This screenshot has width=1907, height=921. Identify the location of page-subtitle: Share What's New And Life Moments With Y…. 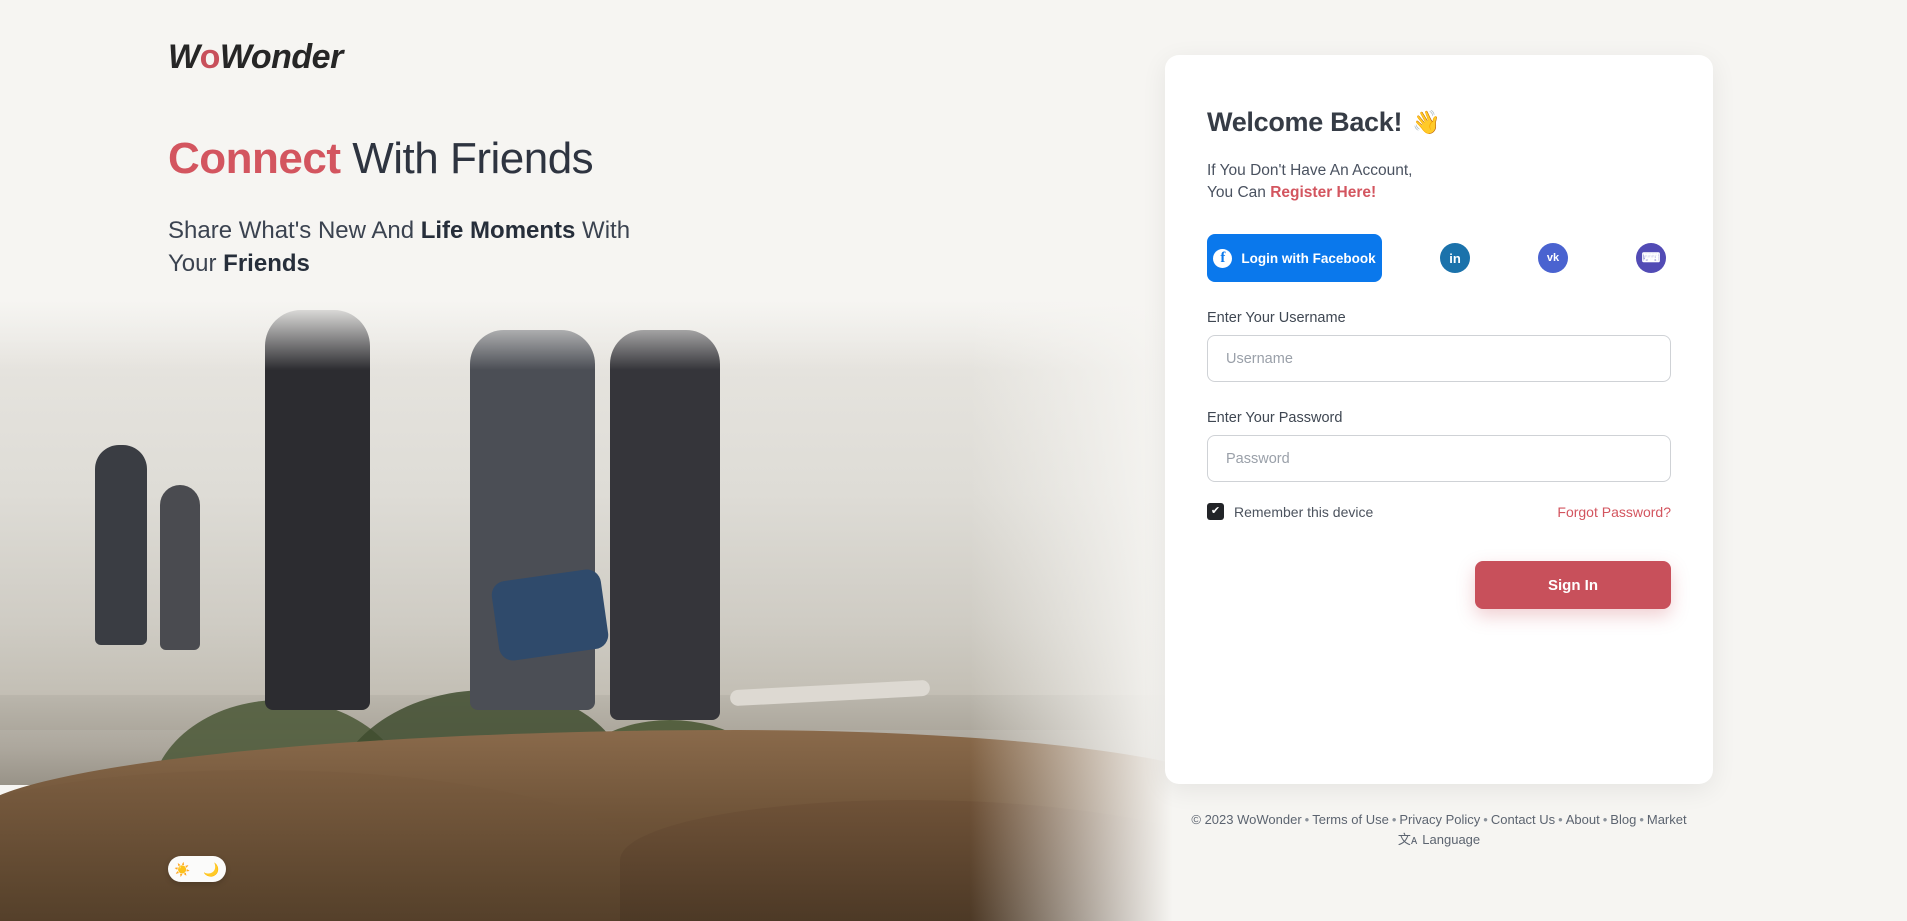
(403, 247).